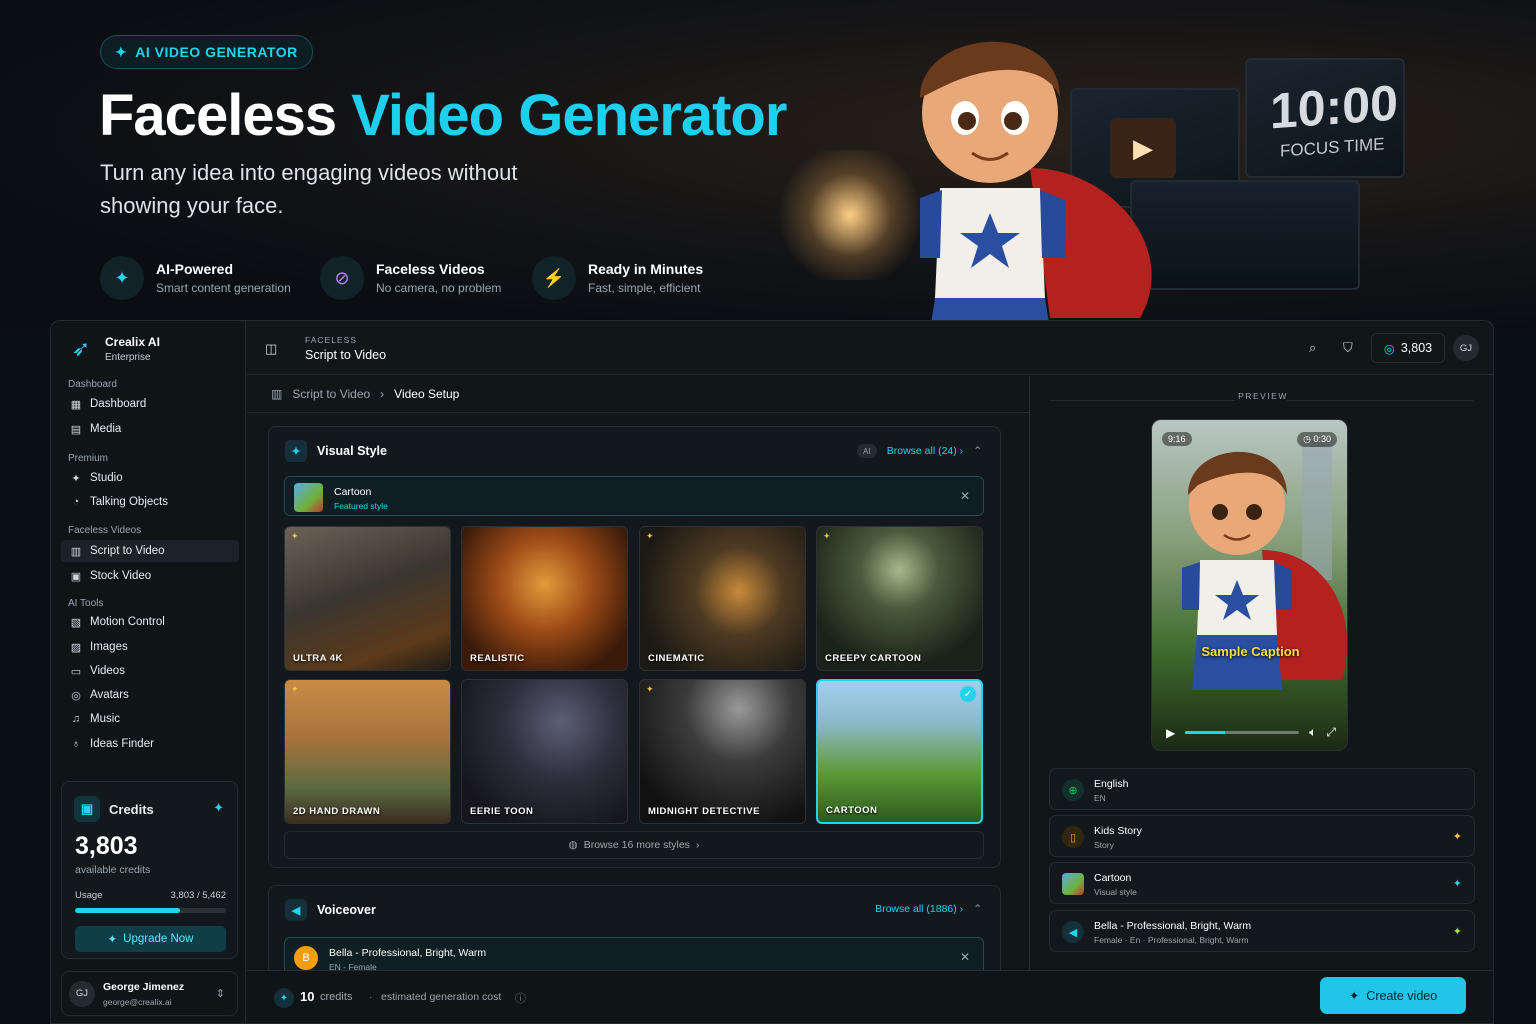 This screenshot has width=1536, height=1024. I want to click on brand: ➶ Crealix AI Enterprise, so click(113, 349).